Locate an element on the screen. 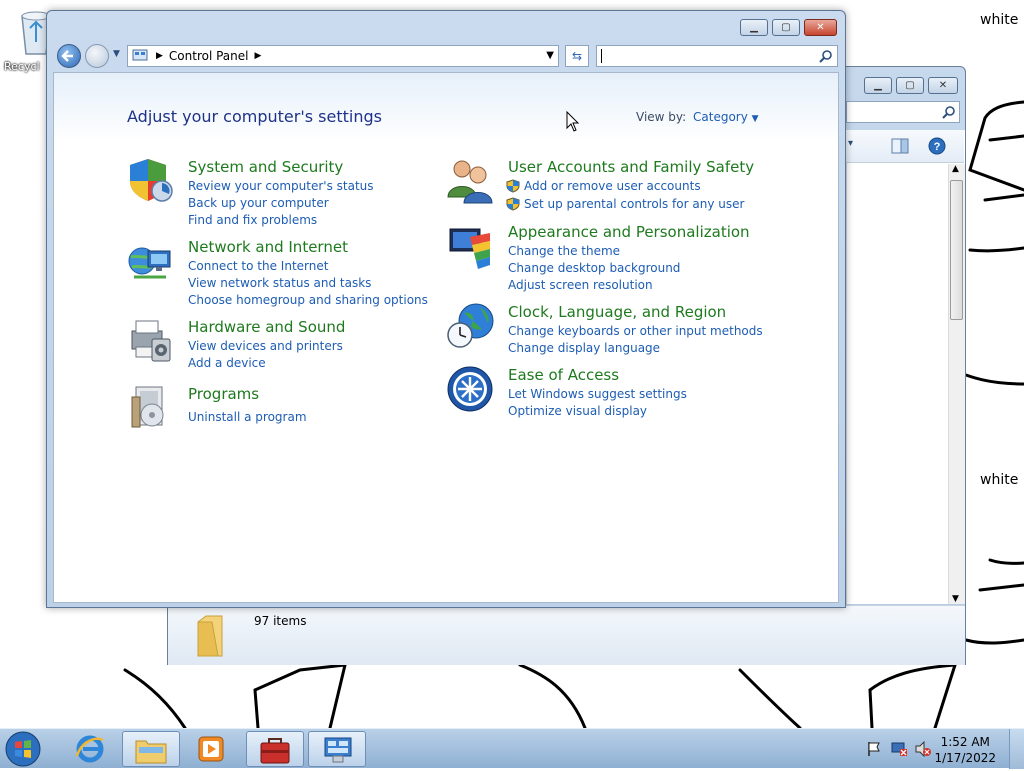 Image resolution: width=1024 pixels, height=771 pixels. taskbar-control-panel is located at coordinates (337, 749).